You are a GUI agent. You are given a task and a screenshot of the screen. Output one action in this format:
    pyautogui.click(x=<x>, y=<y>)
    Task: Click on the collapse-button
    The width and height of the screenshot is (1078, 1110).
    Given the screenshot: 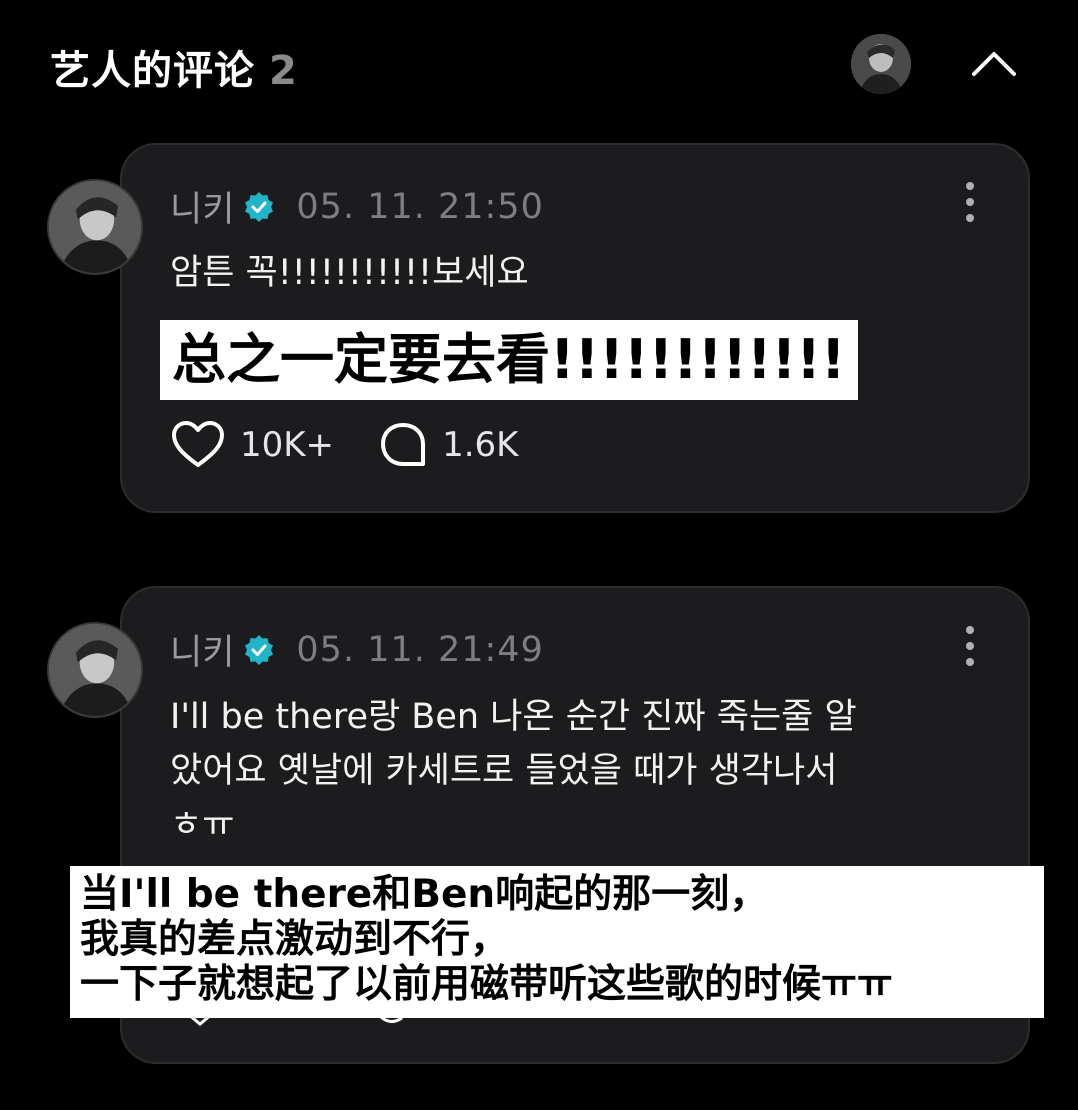 What is the action you would take?
    pyautogui.click(x=994, y=64)
    